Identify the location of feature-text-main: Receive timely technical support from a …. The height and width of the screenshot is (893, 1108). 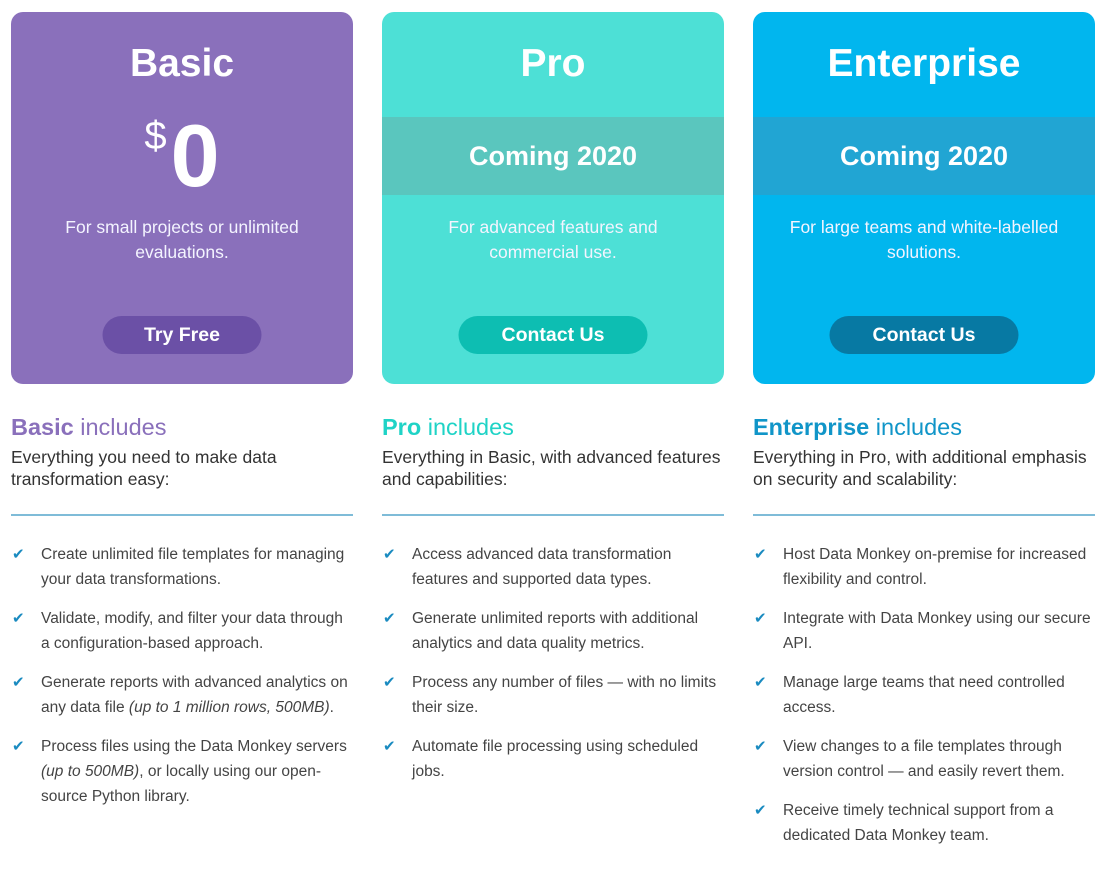
(918, 823).